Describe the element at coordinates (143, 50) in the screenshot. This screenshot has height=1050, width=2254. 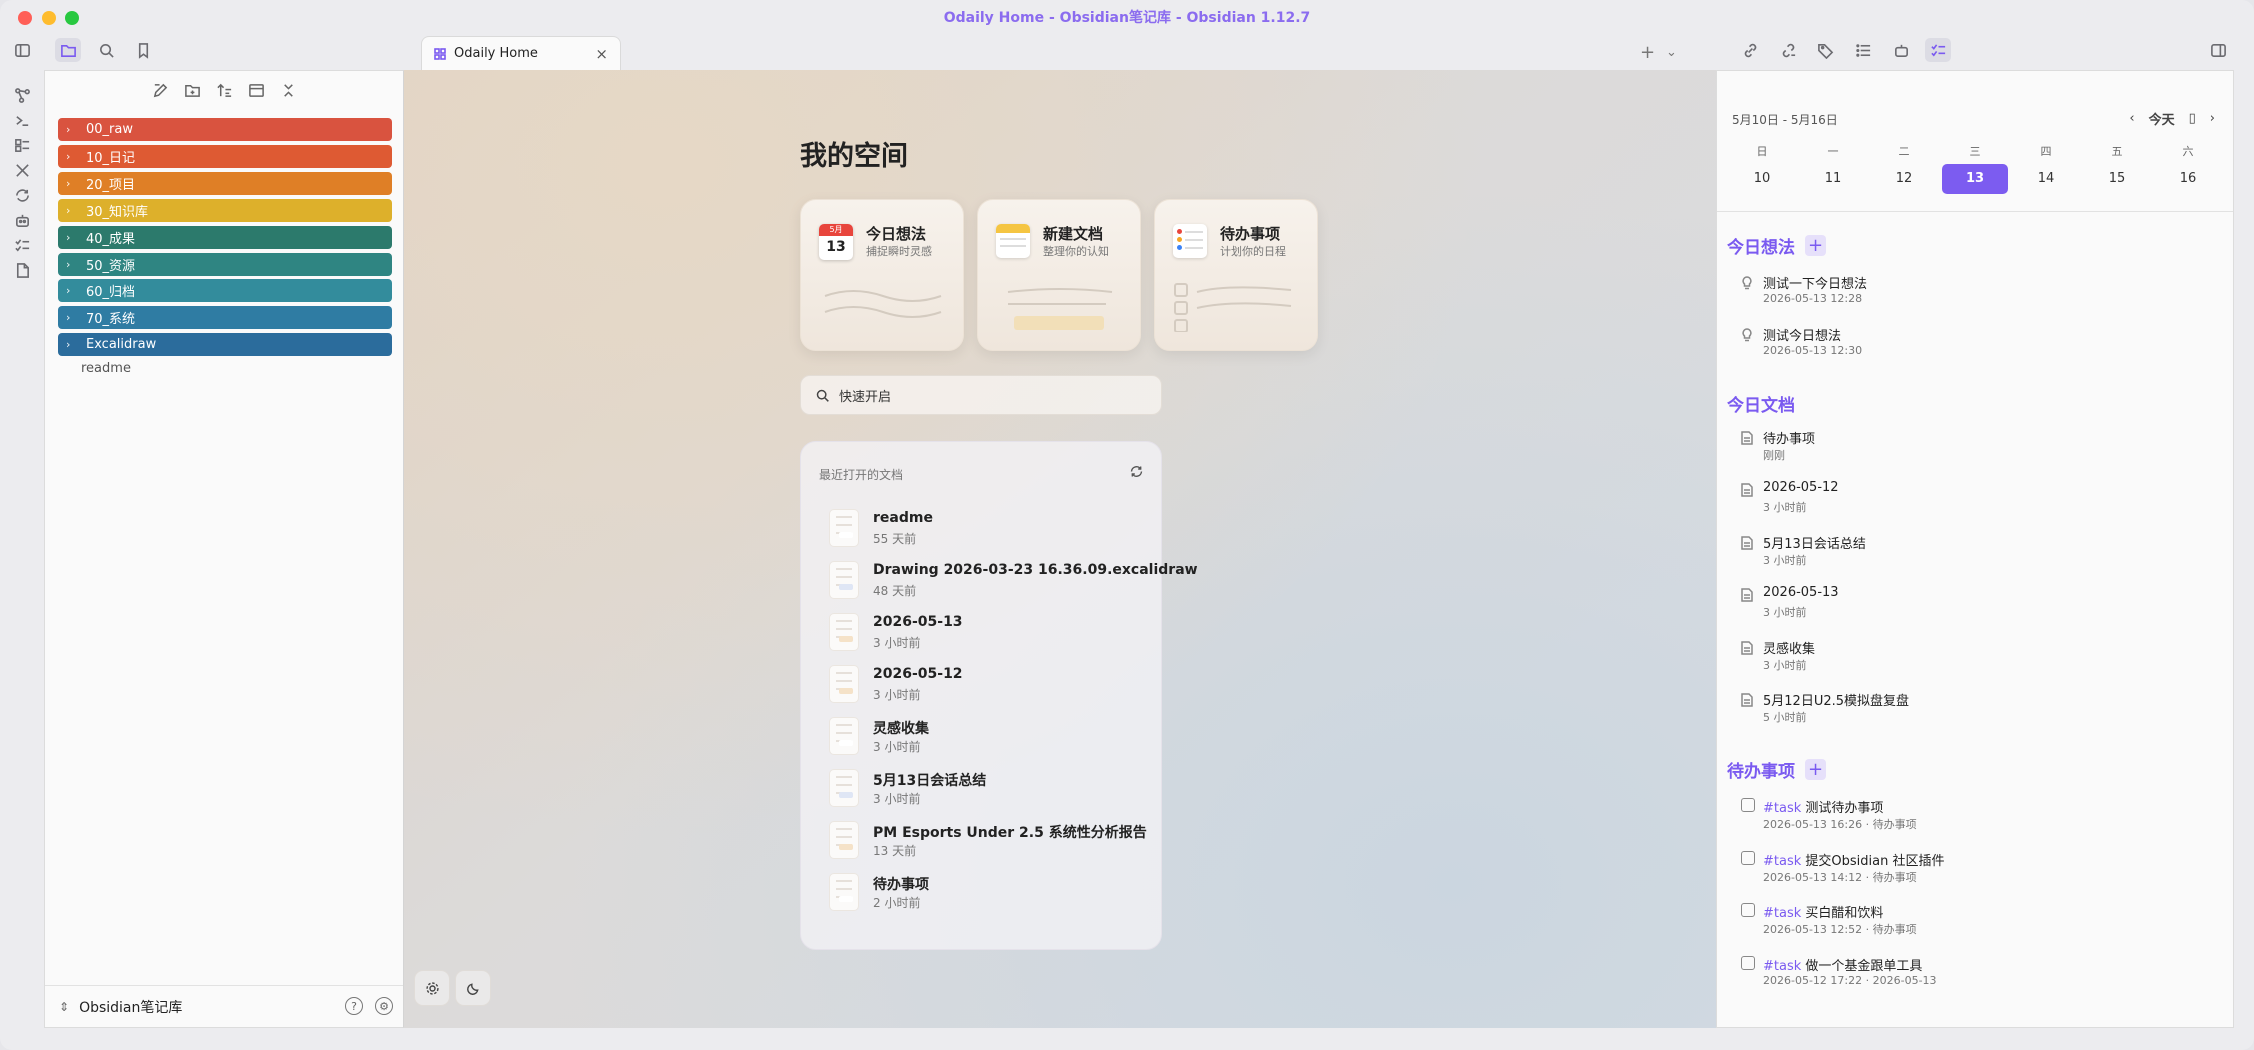
I see `bookmark-icon` at that location.